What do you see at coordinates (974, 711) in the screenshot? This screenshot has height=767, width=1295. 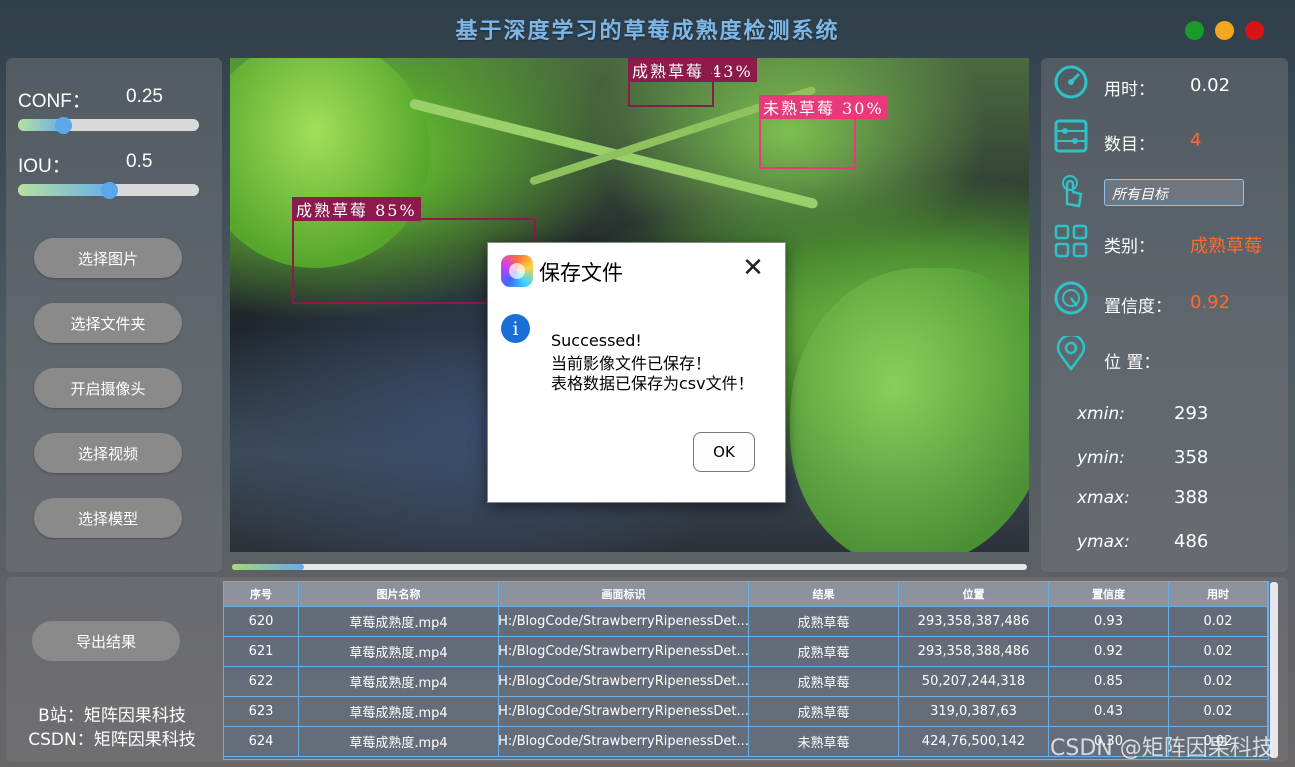 I see `table-cell: 319,0,387,63` at bounding box center [974, 711].